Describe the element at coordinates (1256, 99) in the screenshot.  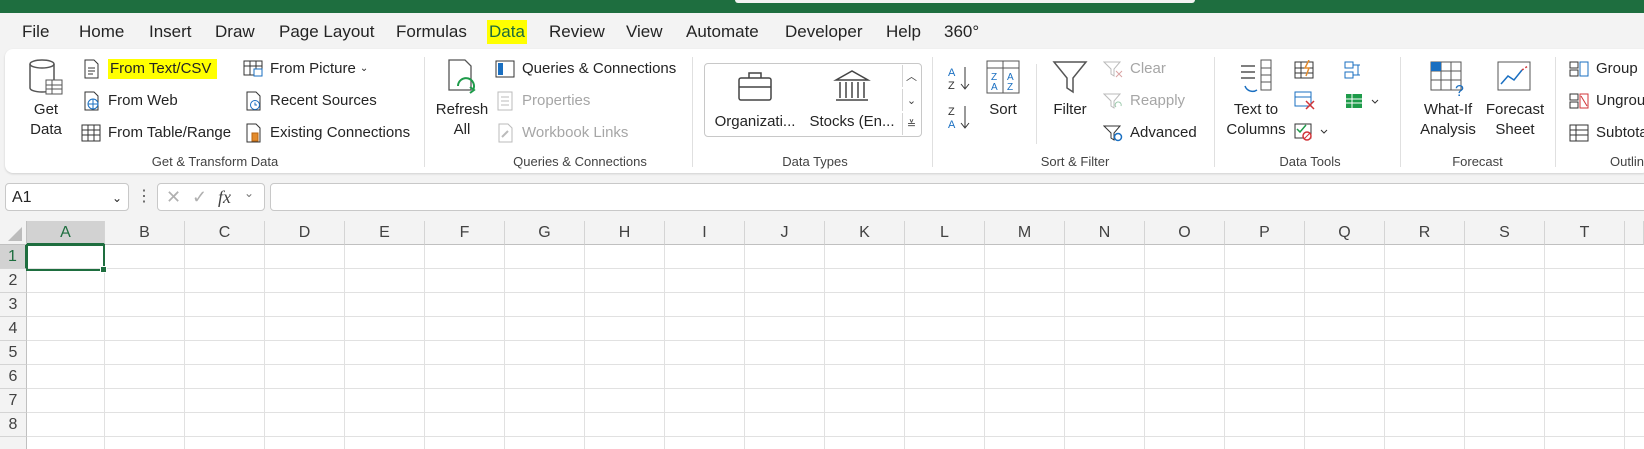
I see `text-to-columns-button: Text to Columns` at that location.